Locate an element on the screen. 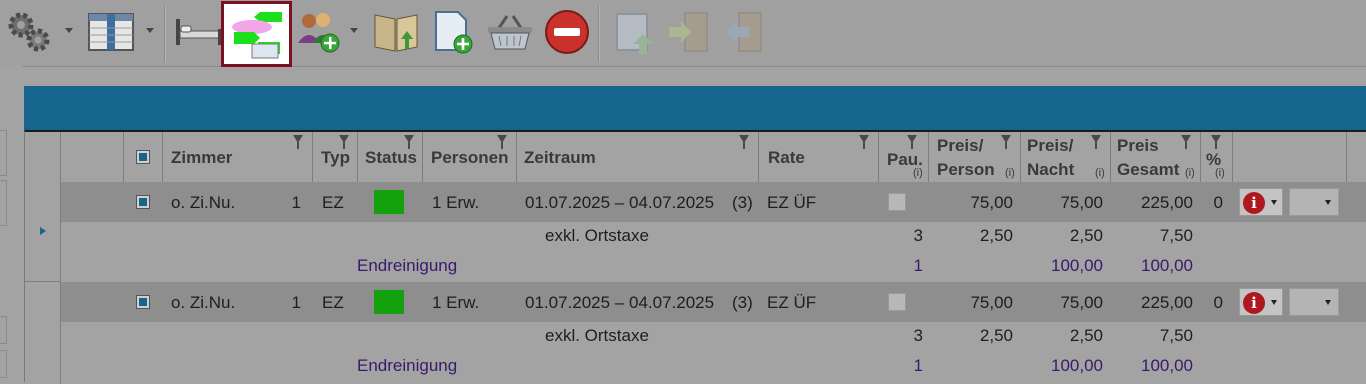 This screenshot has height=384, width=1366. header-preis-person: Preis/ Person (i) is located at coordinates (975, 157).